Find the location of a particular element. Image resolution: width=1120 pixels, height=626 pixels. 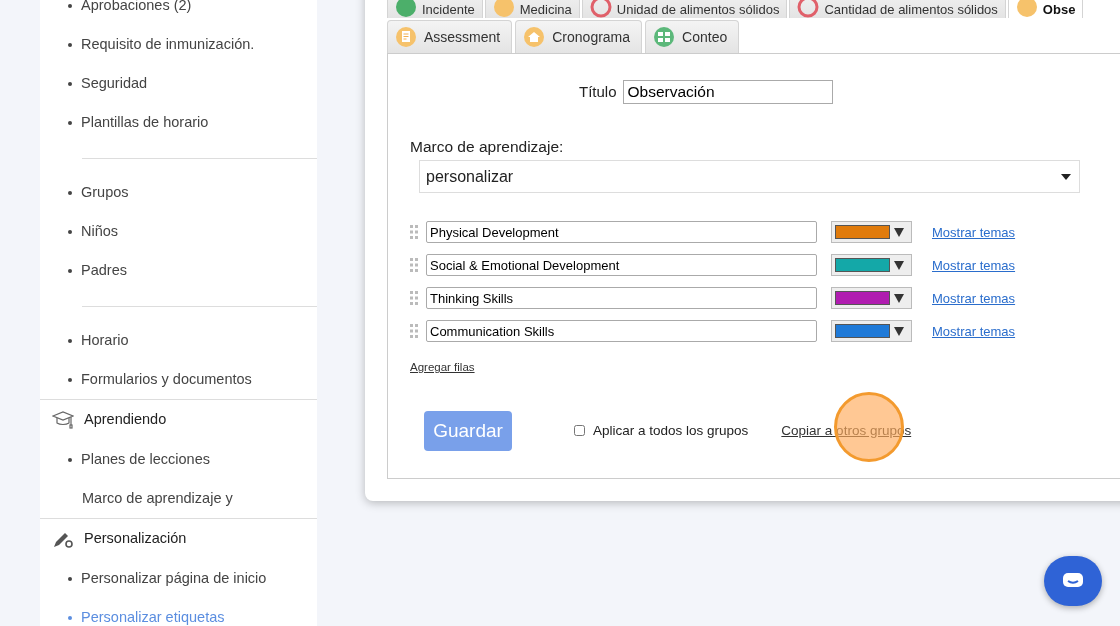

sidebar-link: Seguridad is located at coordinates (178, 83).